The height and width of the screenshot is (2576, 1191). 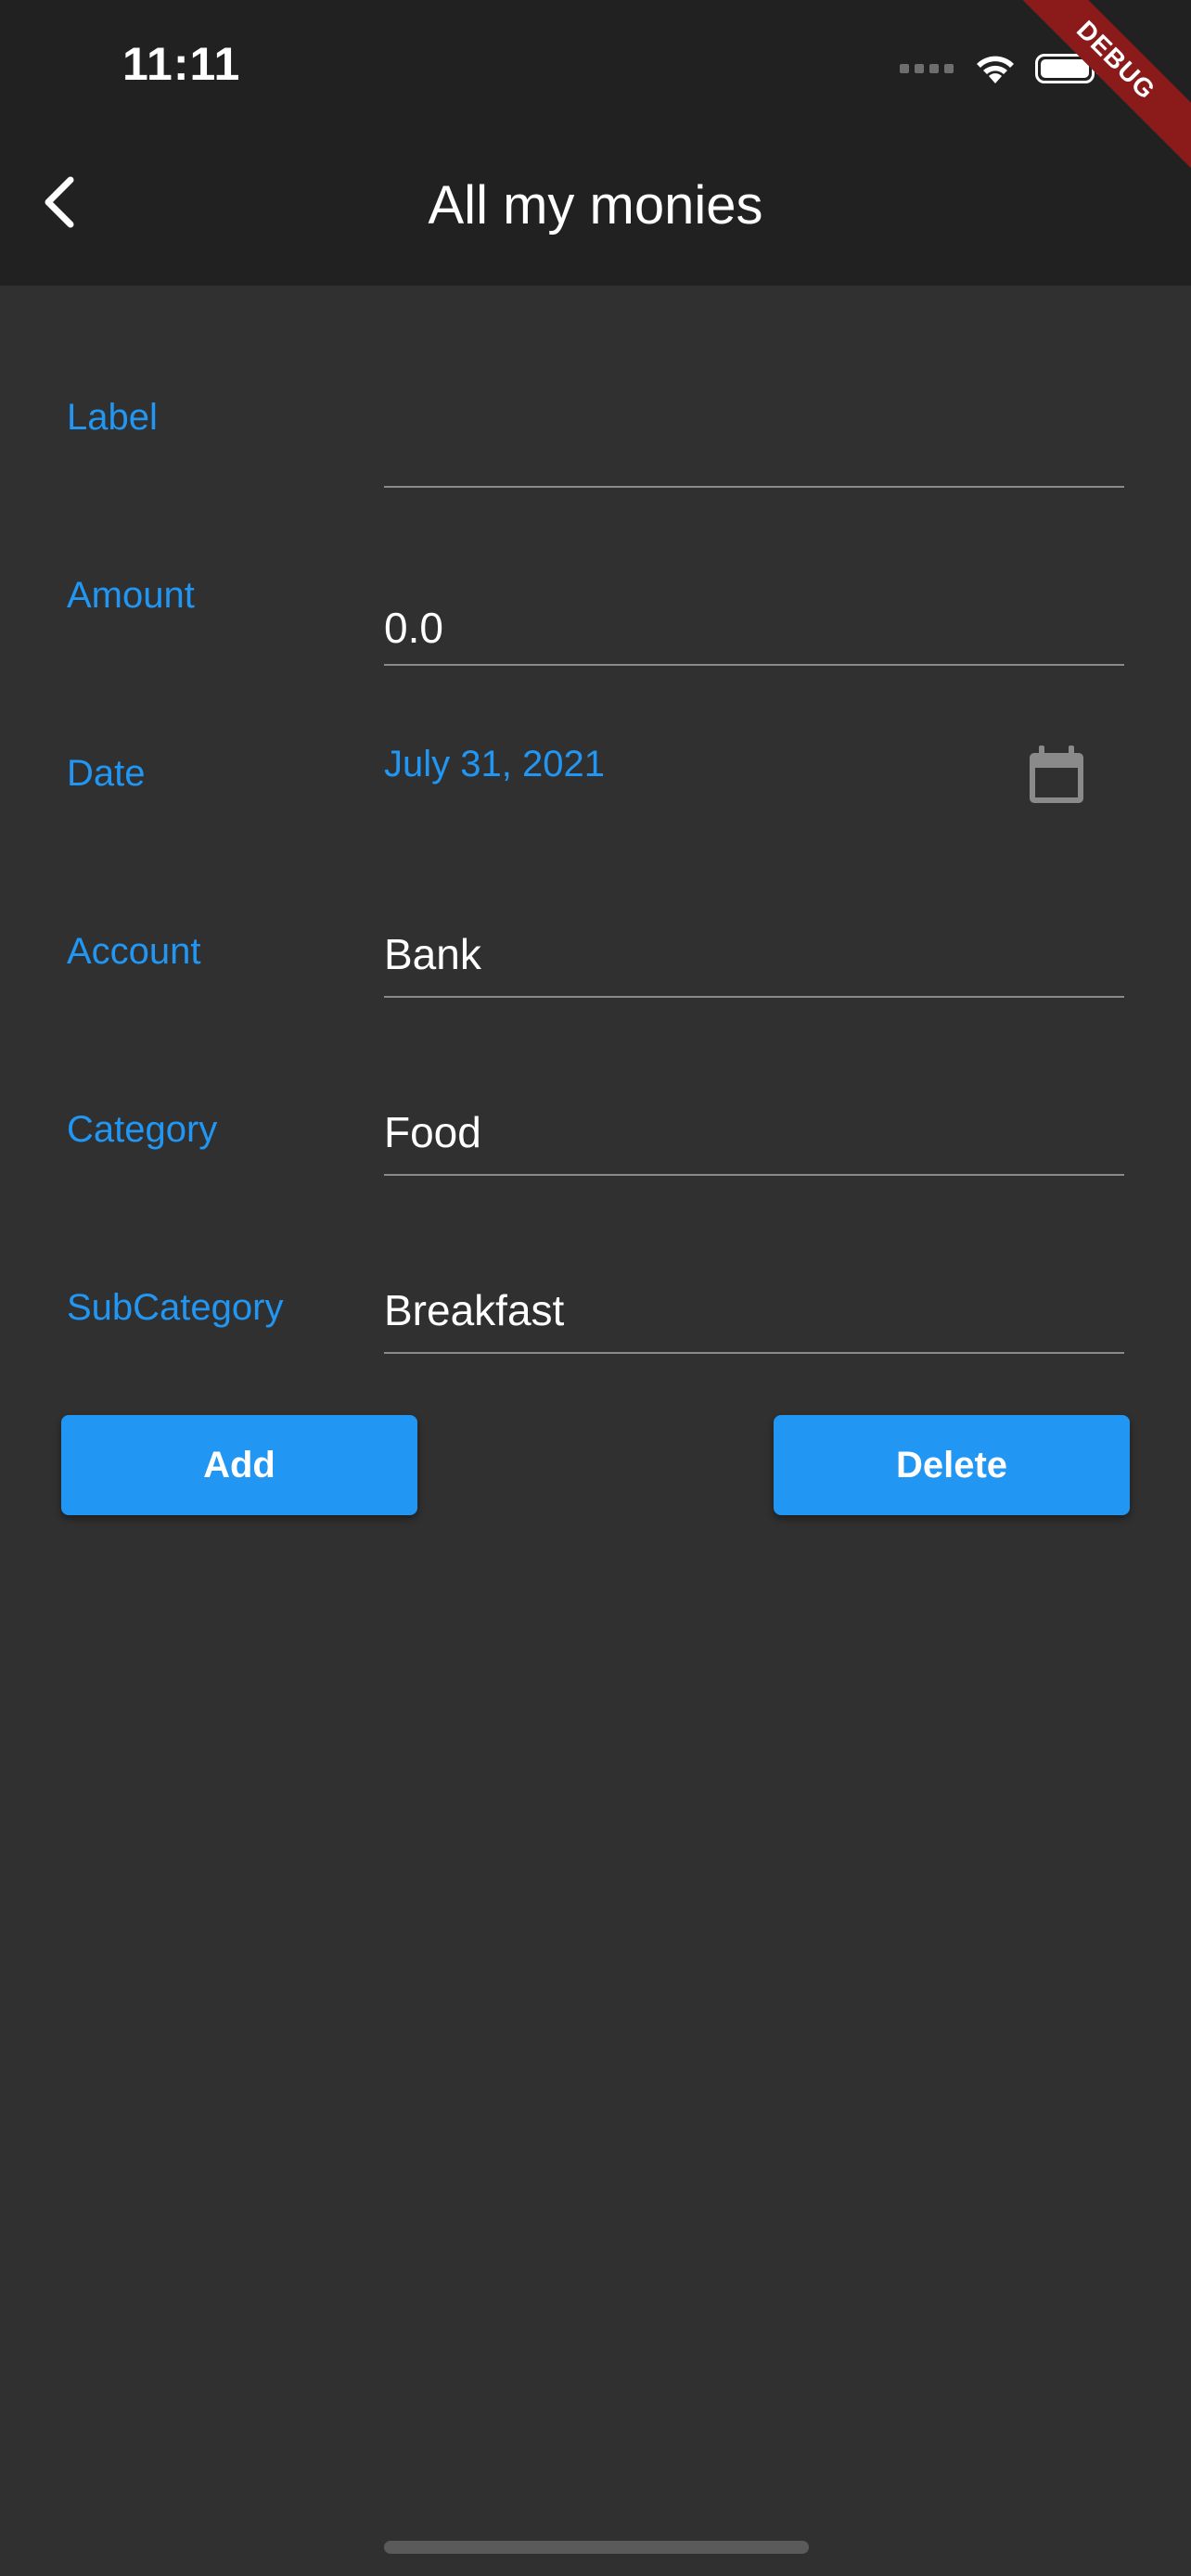 What do you see at coordinates (754, 1140) in the screenshot?
I see `category-select: Food` at bounding box center [754, 1140].